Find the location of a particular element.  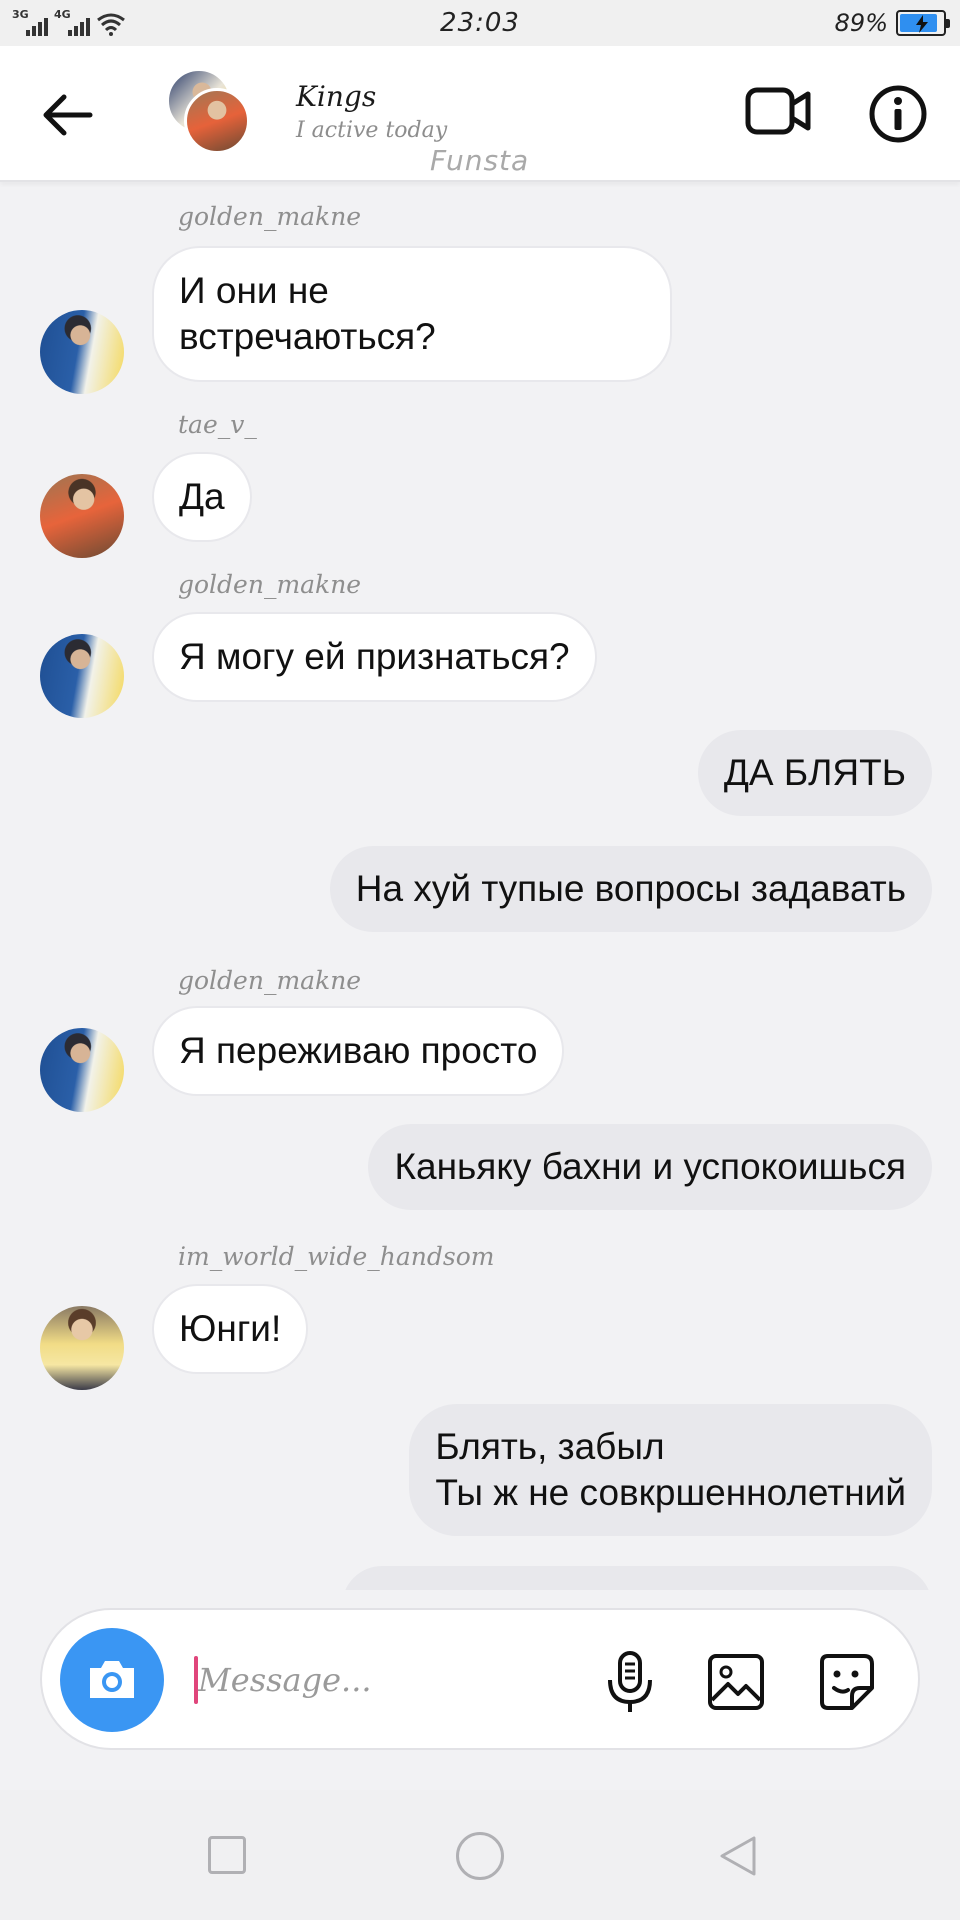

outgoing-message-bubble: Каньяку бахни и успокоишься is located at coordinates (650, 1167).